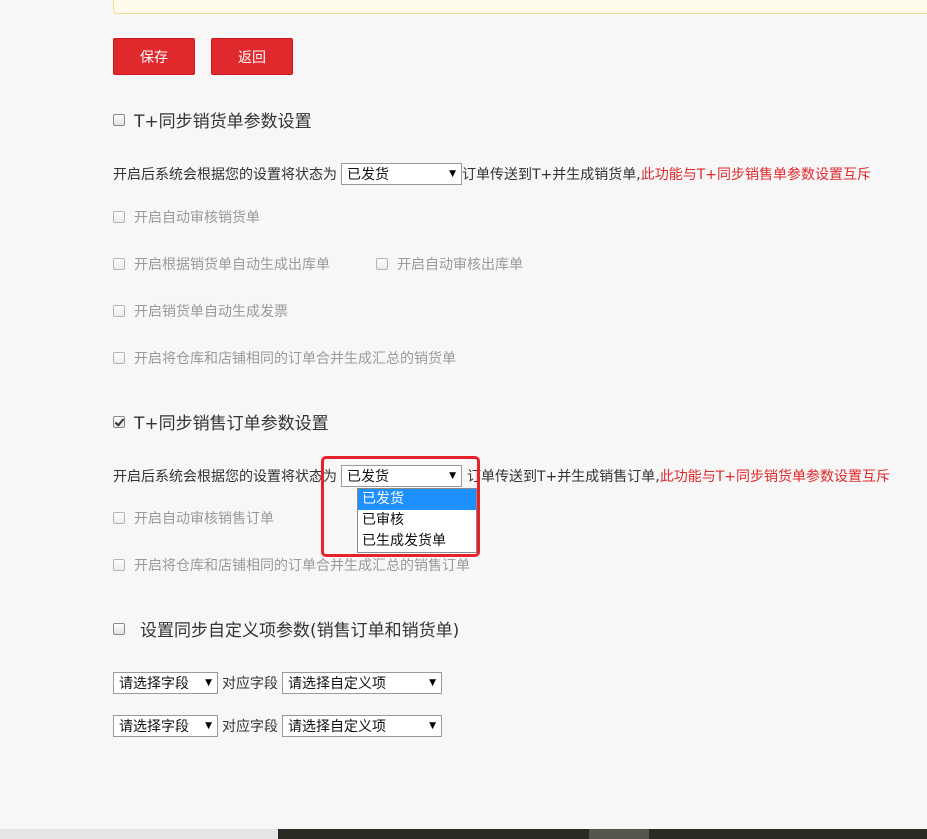 This screenshot has width=927, height=839. I want to click on option-auto-audit-delivery: 开启自动审核销货单, so click(186, 217).